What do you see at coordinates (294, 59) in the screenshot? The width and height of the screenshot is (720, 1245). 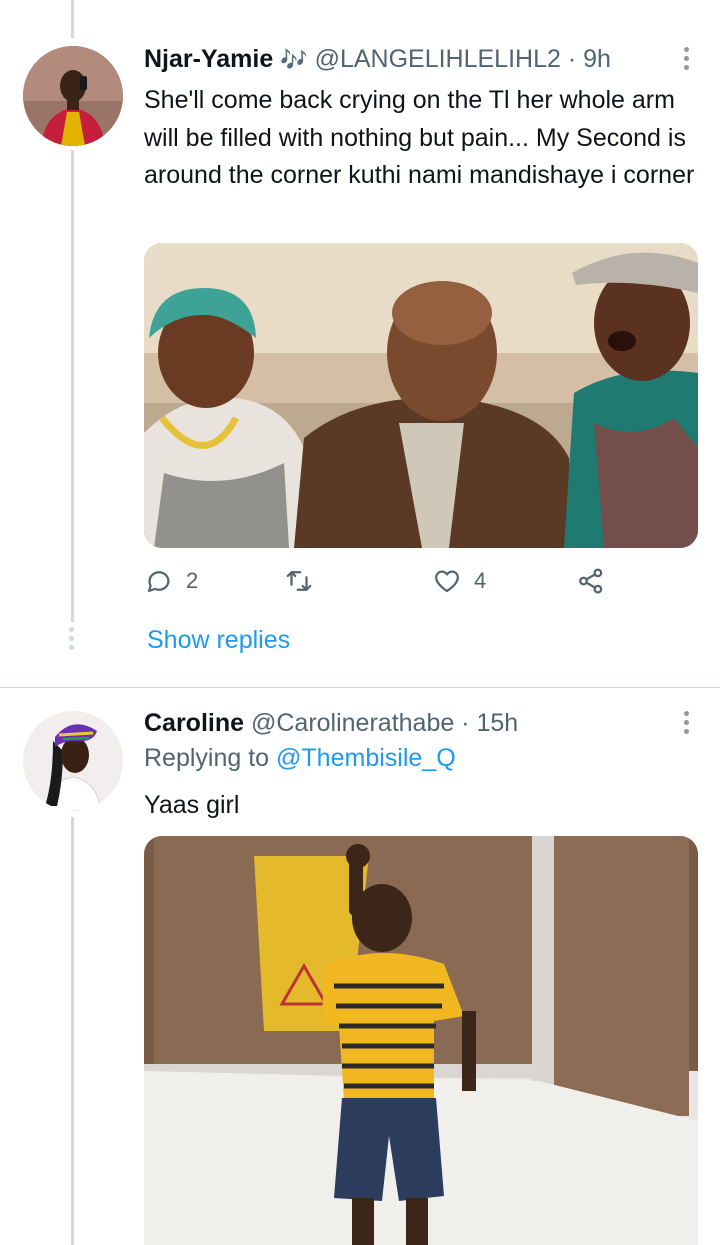 I see `music-notes-emoji: 🎶` at bounding box center [294, 59].